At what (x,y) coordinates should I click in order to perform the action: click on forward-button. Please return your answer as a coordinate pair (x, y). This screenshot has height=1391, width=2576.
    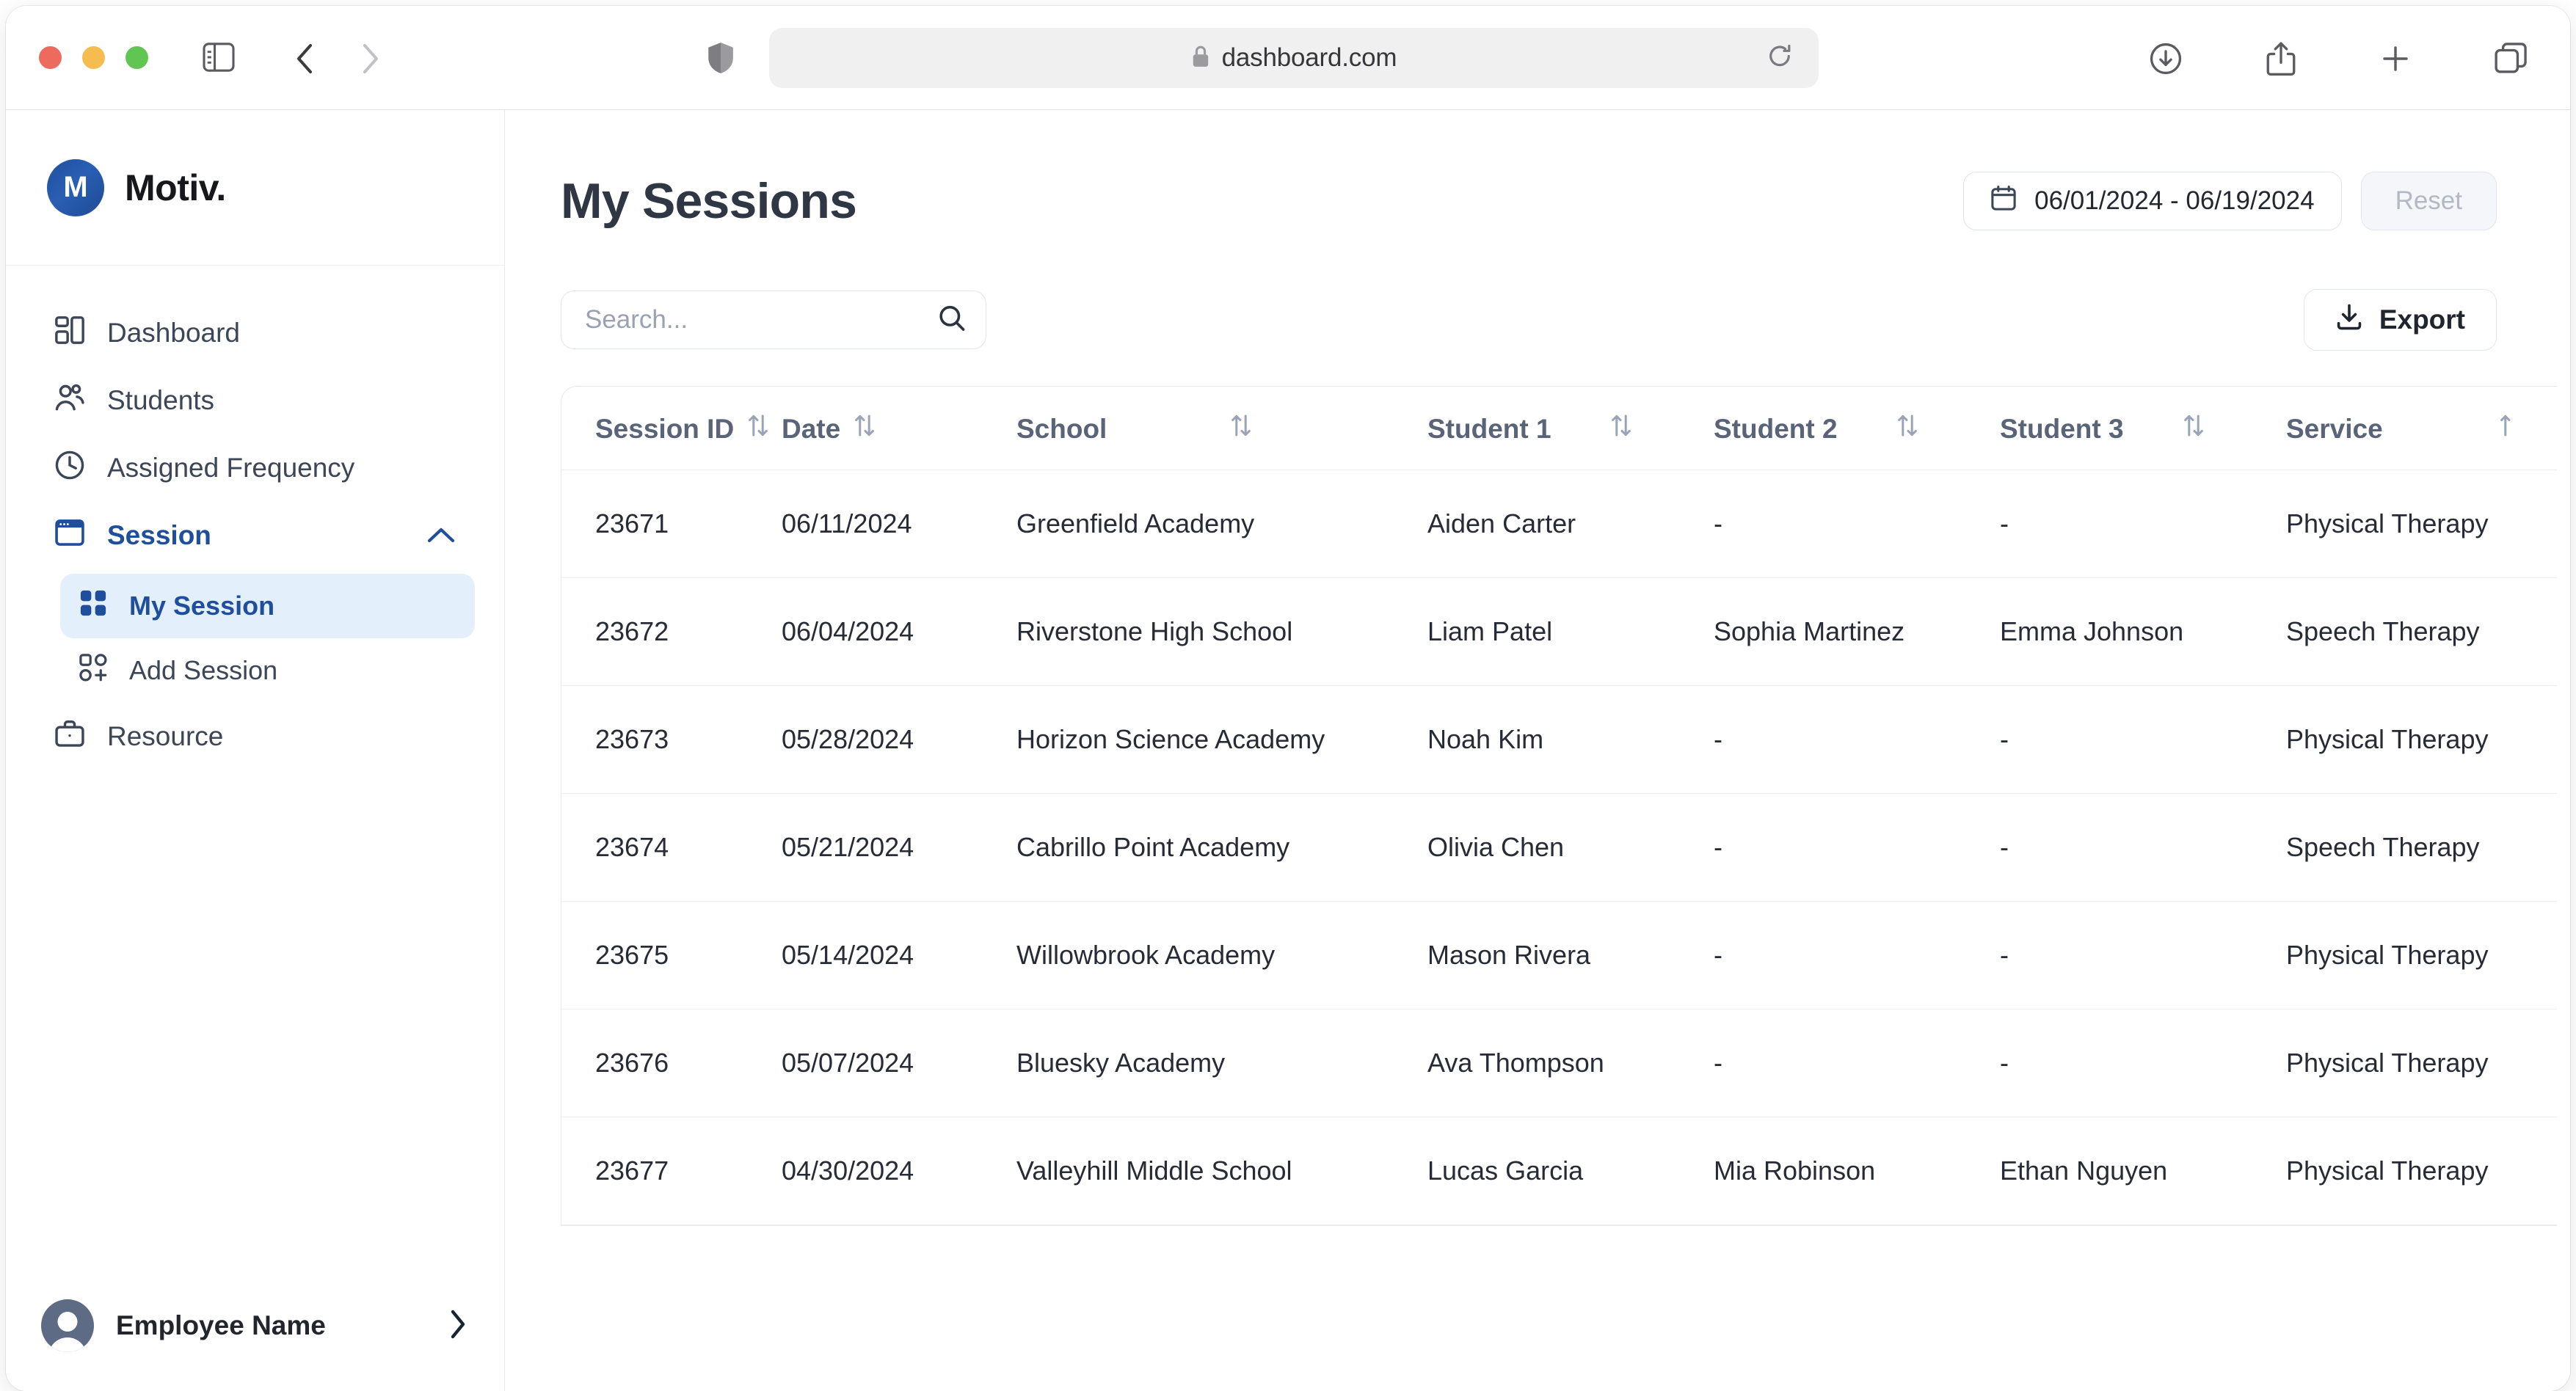
    Looking at the image, I should click on (370, 61).